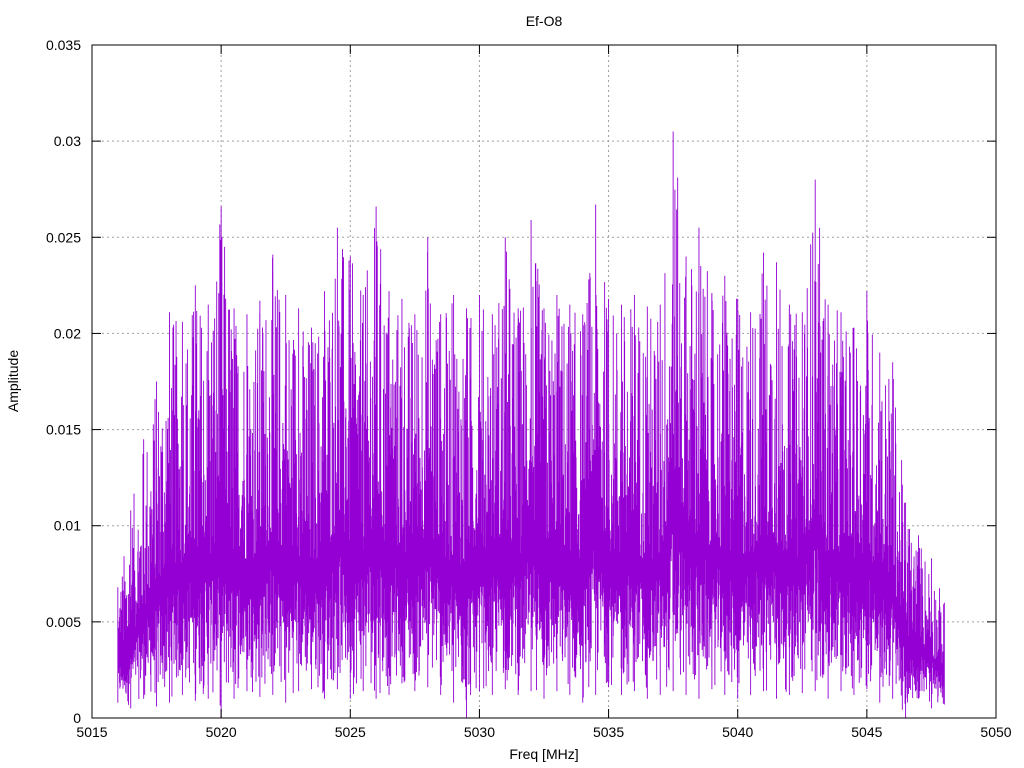  I want to click on x-tick-label: 5035, so click(608, 732).